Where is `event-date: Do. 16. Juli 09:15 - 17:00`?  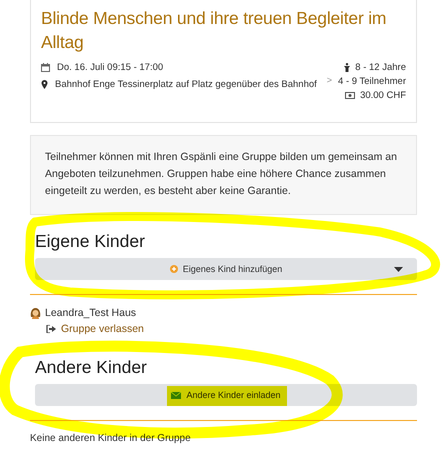
event-date: Do. 16. Juli 09:15 - 17:00 is located at coordinates (110, 67).